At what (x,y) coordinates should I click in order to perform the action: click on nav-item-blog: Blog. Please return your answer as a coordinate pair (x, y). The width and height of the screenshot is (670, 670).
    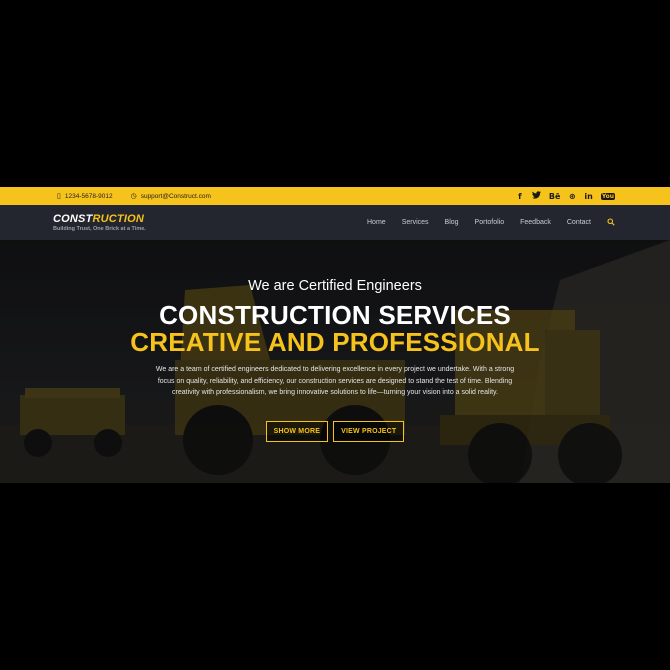
    Looking at the image, I should click on (452, 222).